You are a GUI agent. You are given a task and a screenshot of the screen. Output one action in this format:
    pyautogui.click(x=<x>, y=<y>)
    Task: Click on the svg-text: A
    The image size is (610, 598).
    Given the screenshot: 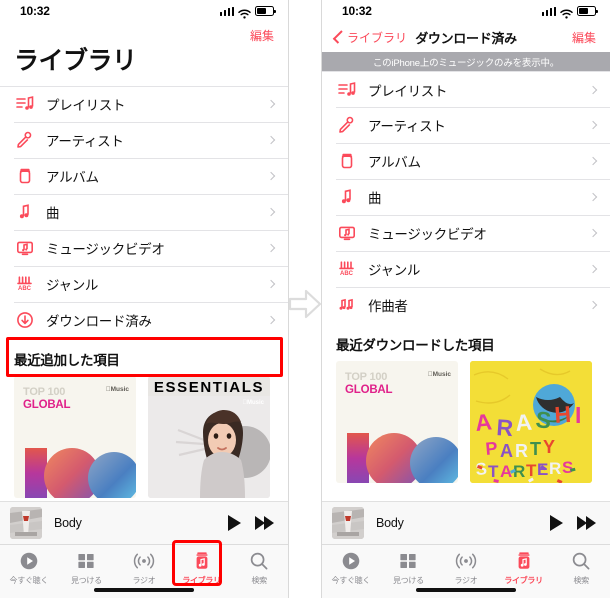 What is the action you would take?
    pyautogui.click(x=506, y=451)
    